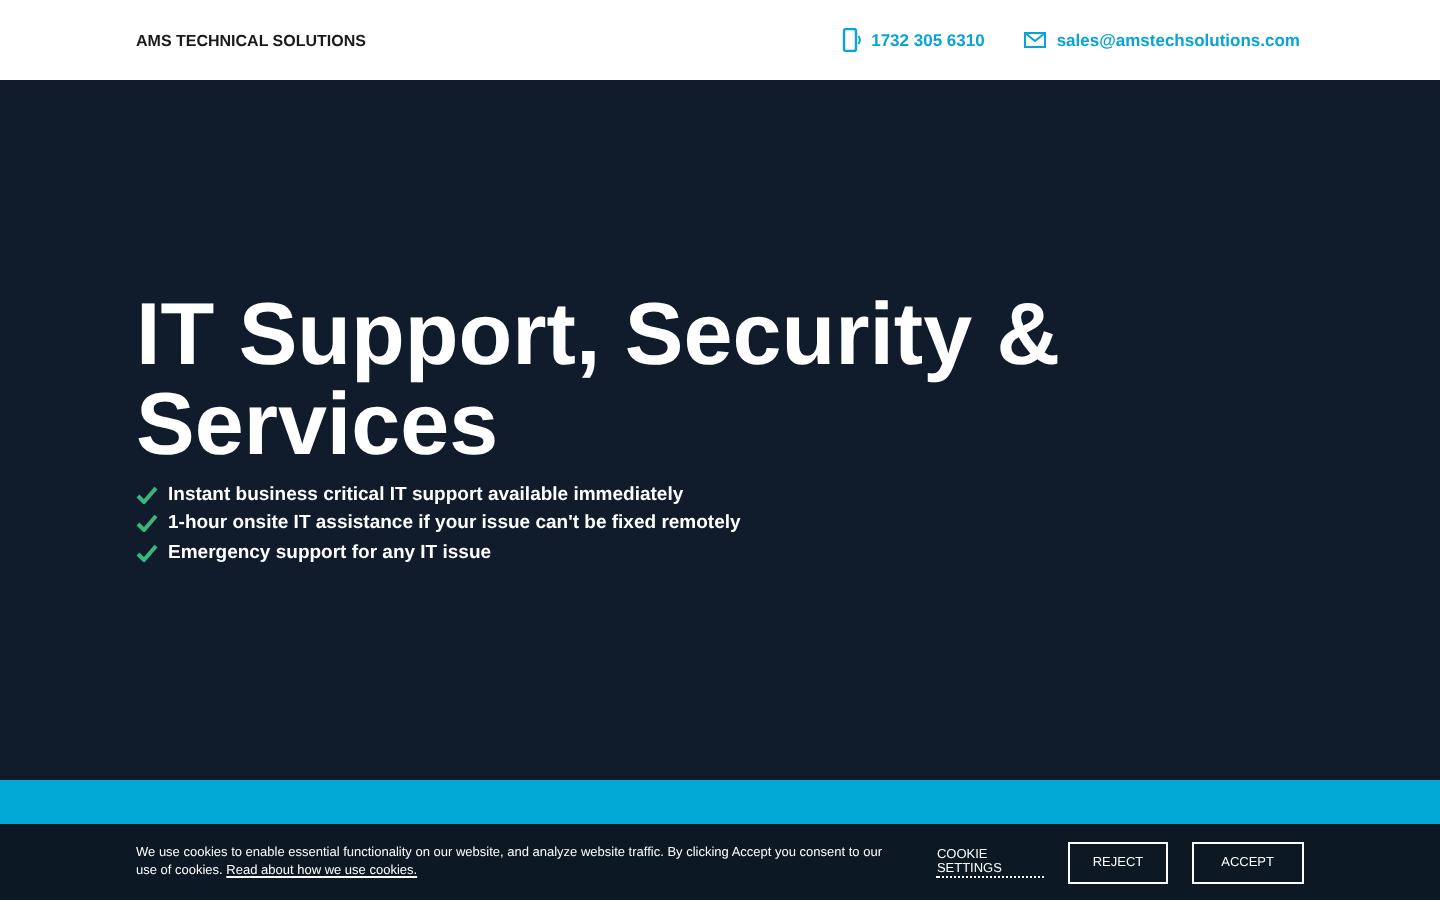  I want to click on hero-title: IT Support, Security & Services, so click(599, 380).